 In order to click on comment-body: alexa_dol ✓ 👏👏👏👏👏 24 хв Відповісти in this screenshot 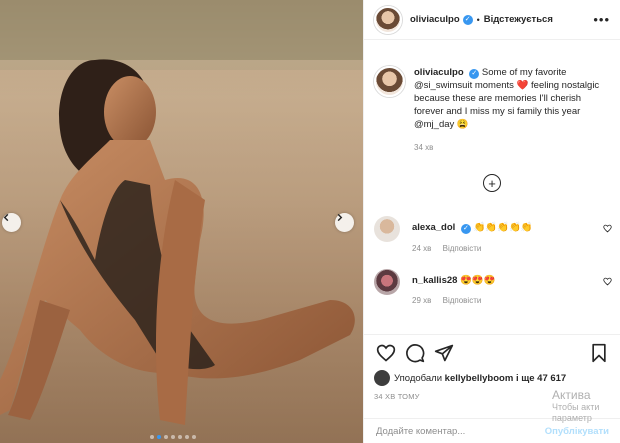, I will do `click(472, 234)`.